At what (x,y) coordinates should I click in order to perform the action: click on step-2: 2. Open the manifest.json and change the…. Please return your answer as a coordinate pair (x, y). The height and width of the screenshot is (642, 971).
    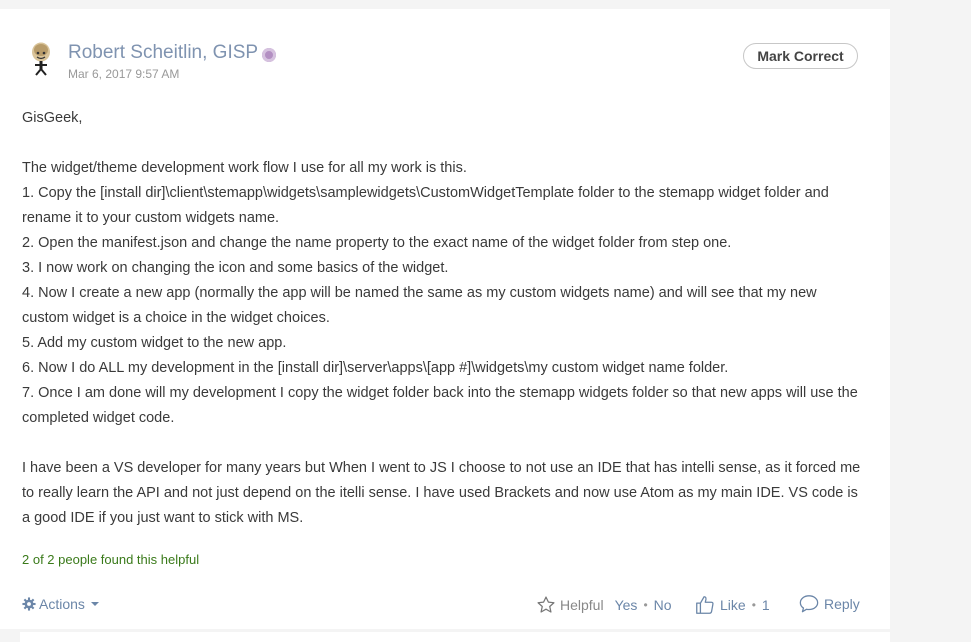
    Looking at the image, I should click on (377, 243).